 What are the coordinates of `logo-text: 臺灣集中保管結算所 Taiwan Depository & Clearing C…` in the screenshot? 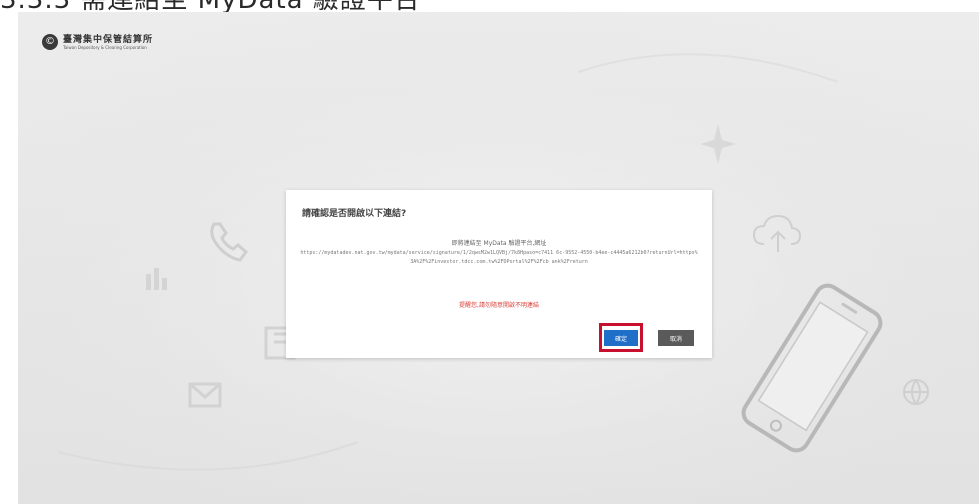 It's located at (108, 42).